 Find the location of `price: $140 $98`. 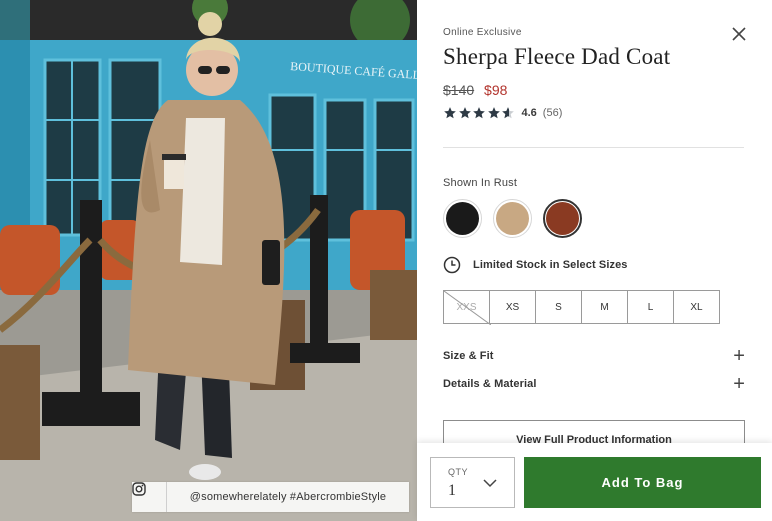

price: $140 $98 is located at coordinates (475, 90).